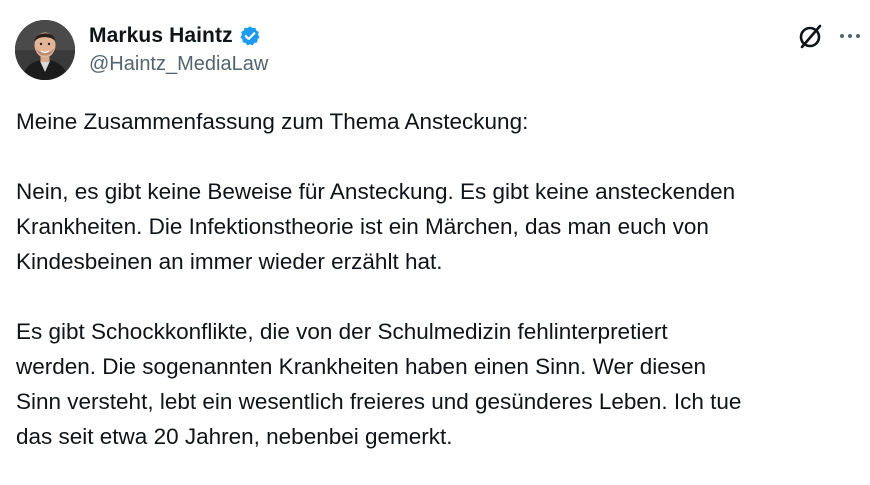 This screenshot has width=870, height=485. Describe the element at coordinates (250, 36) in the screenshot. I see `verified-badge-icon` at that location.